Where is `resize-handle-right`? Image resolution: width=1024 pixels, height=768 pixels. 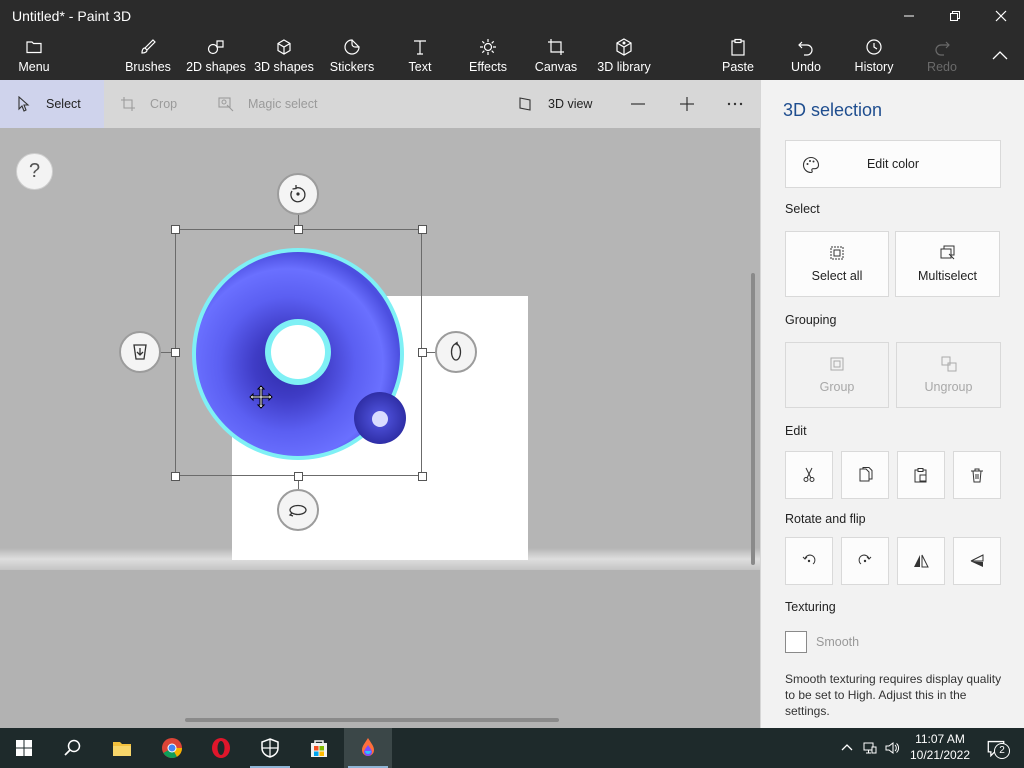 resize-handle-right is located at coordinates (422, 352).